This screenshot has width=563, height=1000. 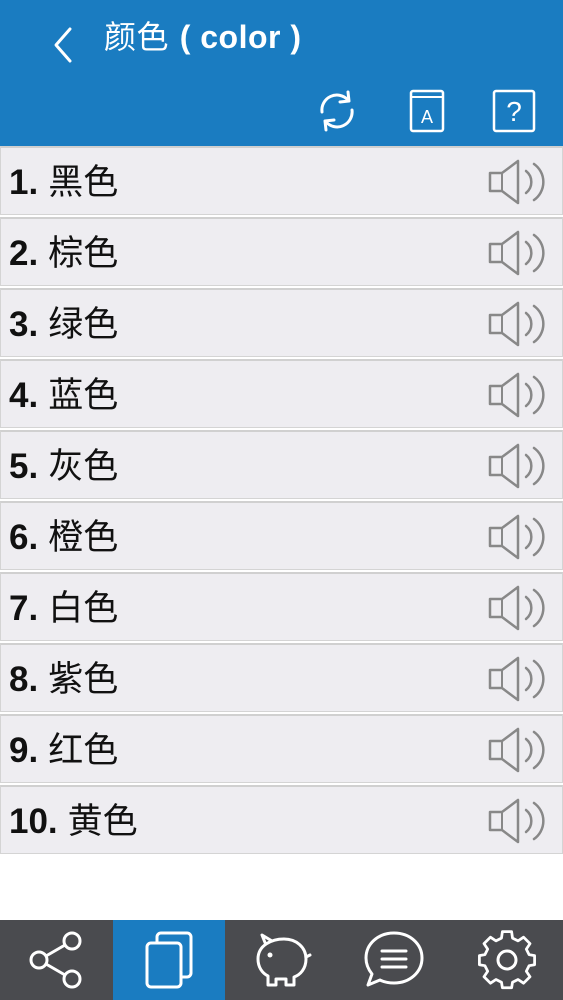 What do you see at coordinates (24, 679) in the screenshot?
I see `list-item-number: 8.` at bounding box center [24, 679].